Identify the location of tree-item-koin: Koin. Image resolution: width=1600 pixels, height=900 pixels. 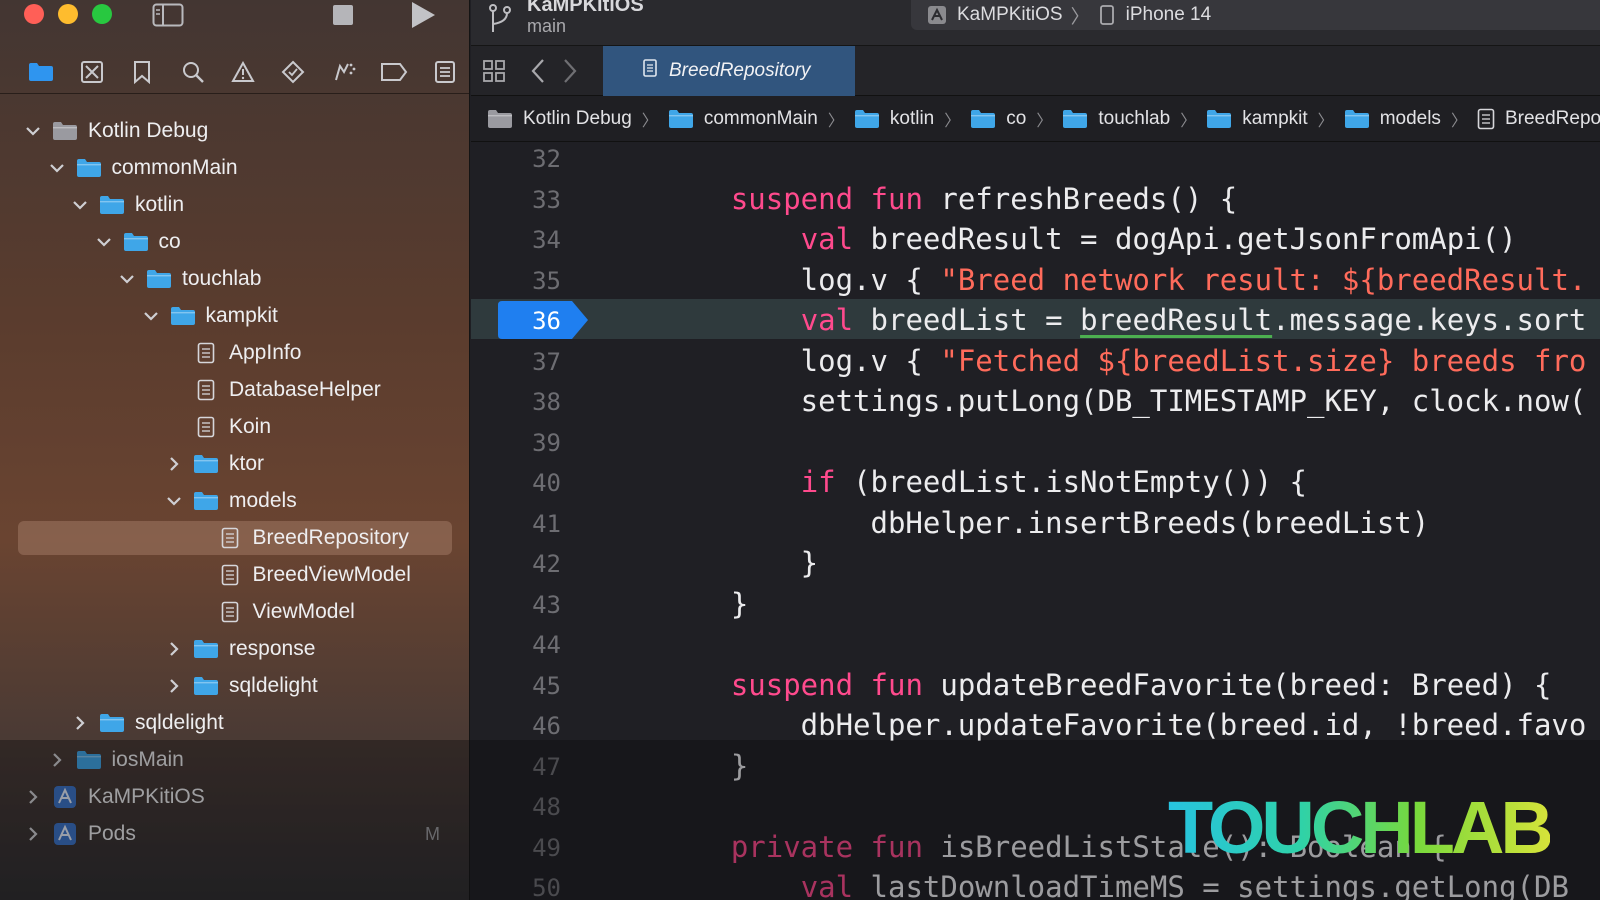
(235, 427).